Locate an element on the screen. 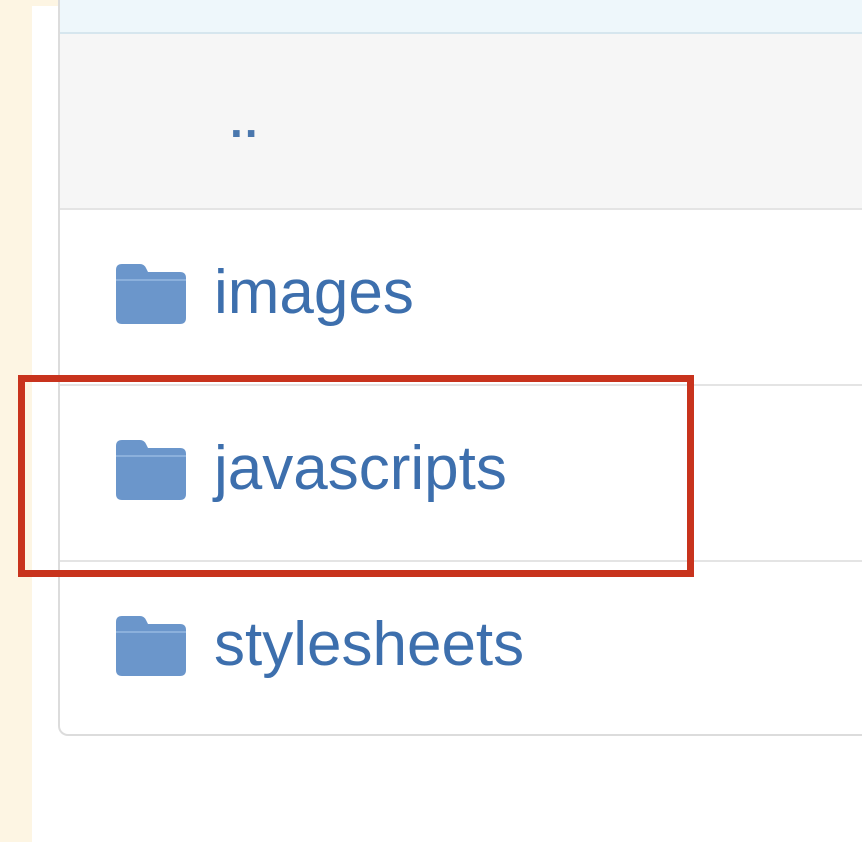  folder-link-javascripts: javascripts is located at coordinates (309, 469).